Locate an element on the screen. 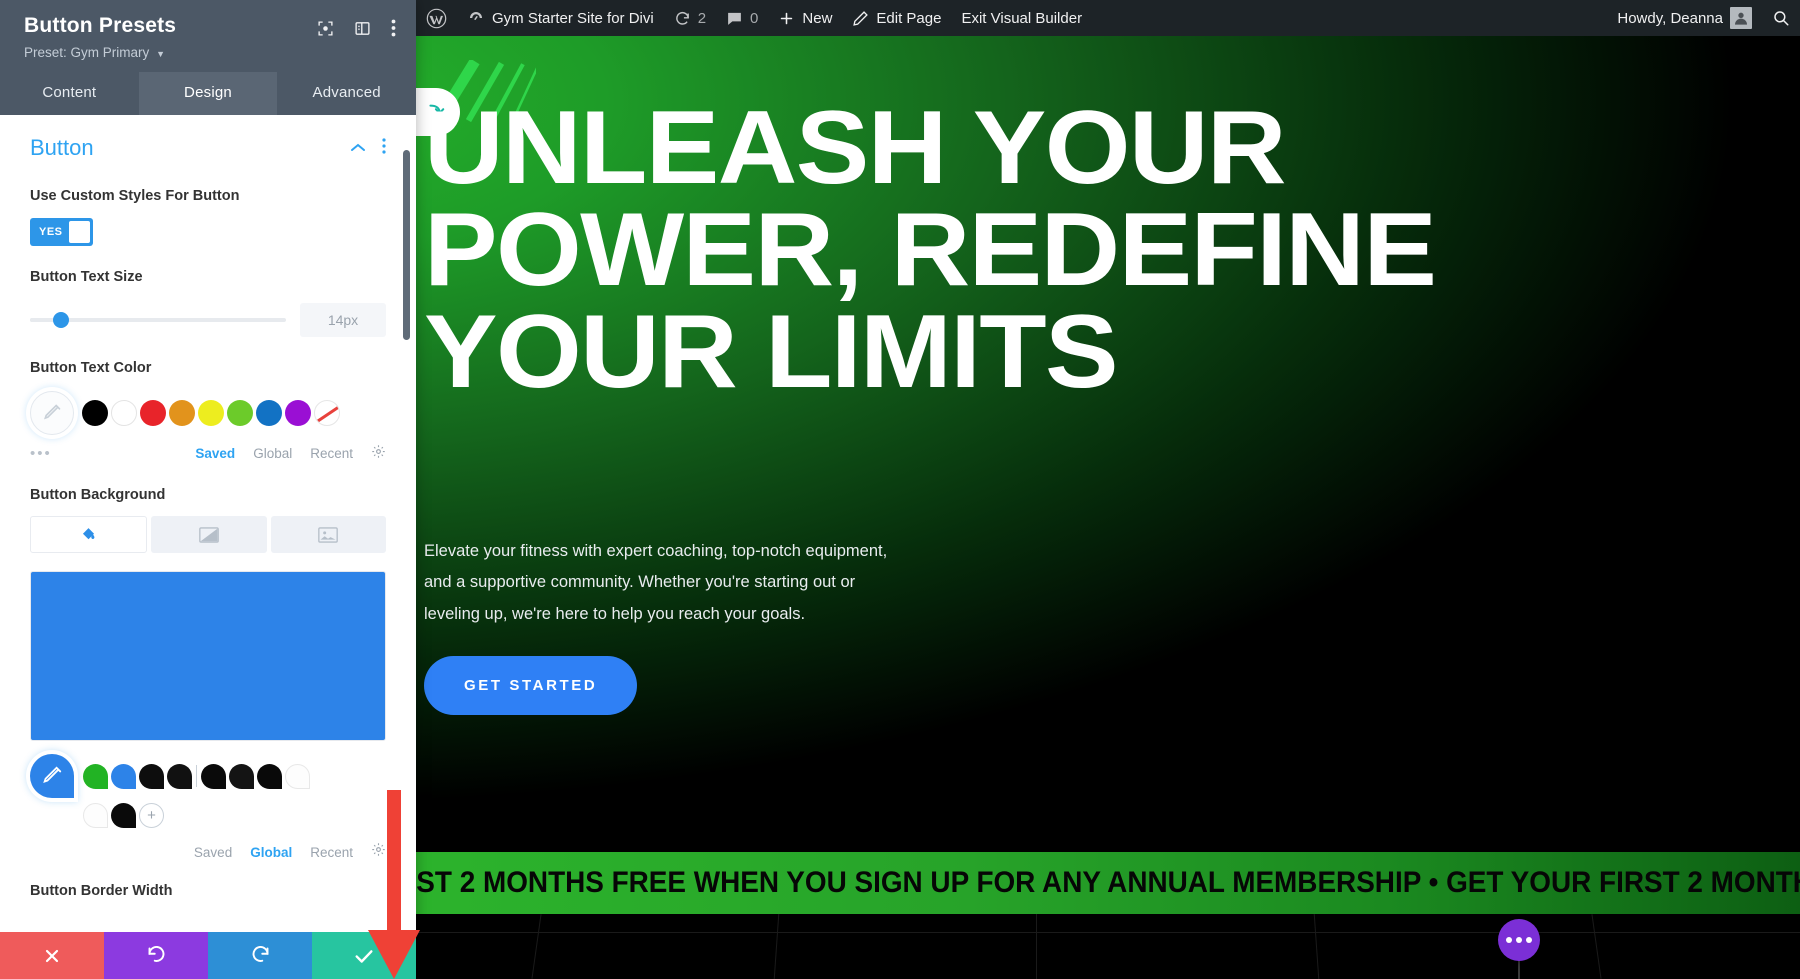 The width and height of the screenshot is (1800, 979). fab-stem is located at coordinates (1519, 968).